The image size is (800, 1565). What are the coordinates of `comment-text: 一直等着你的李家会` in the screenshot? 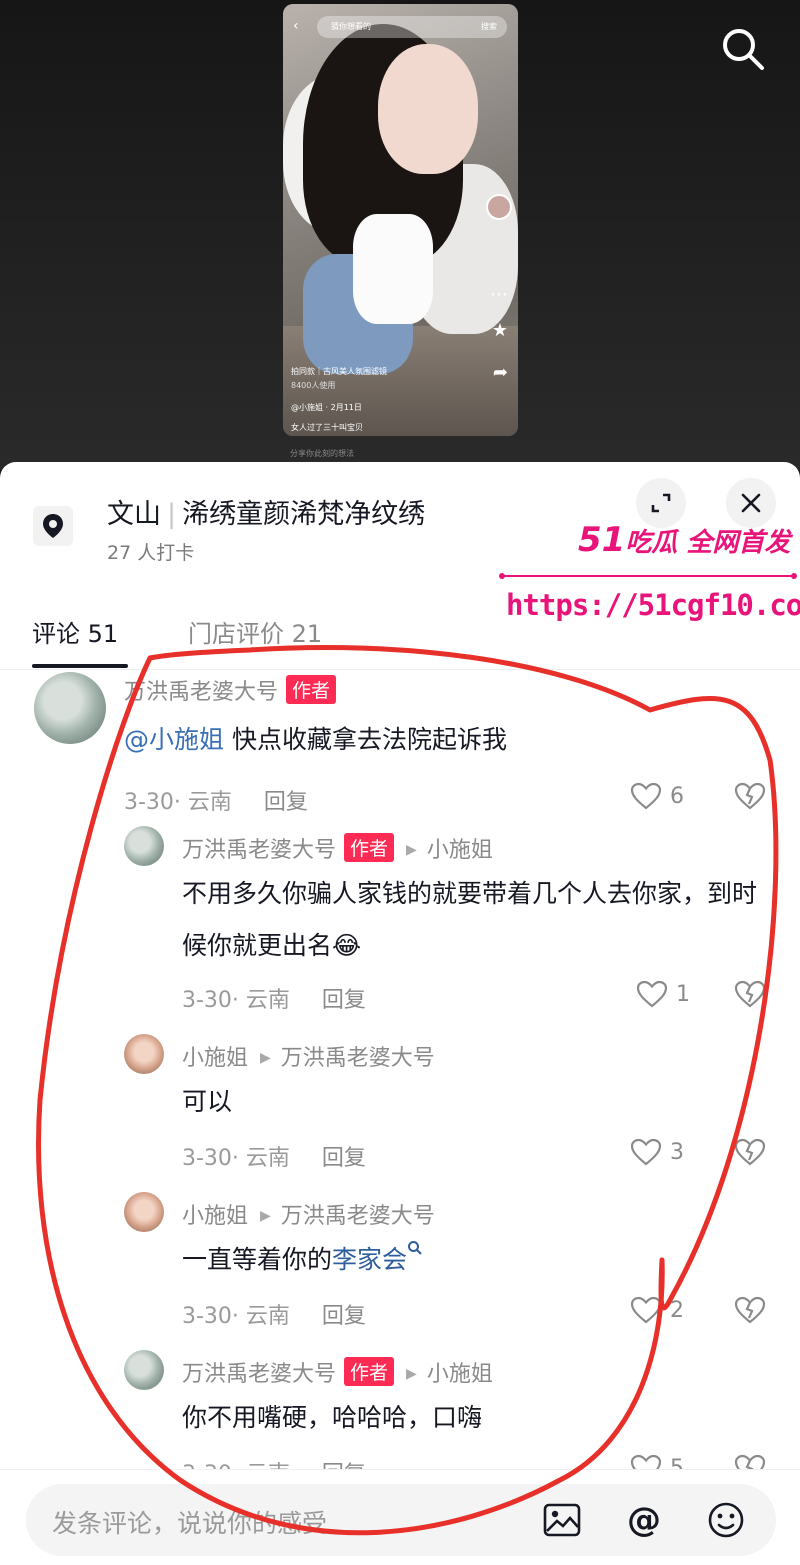 It's located at (482, 1260).